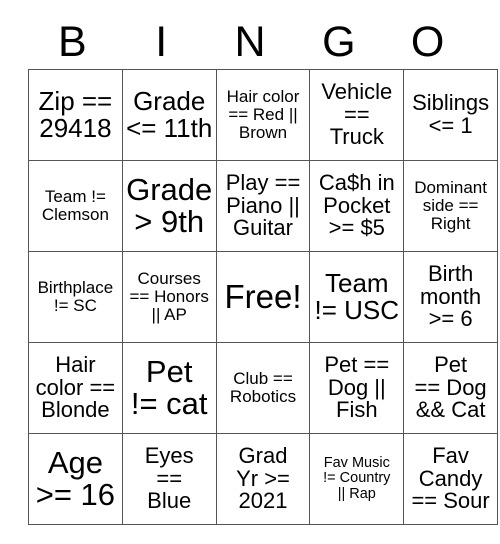 The image size is (500, 544). I want to click on bingo-cell: Pet != cat, so click(169, 388).